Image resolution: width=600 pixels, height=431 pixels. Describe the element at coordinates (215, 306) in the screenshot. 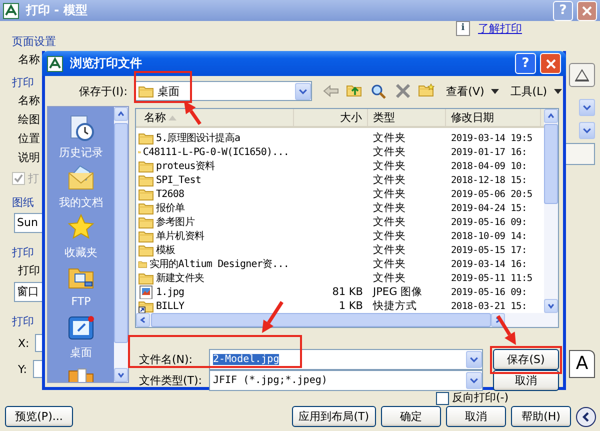

I see `file-name-cell: BILLY` at that location.